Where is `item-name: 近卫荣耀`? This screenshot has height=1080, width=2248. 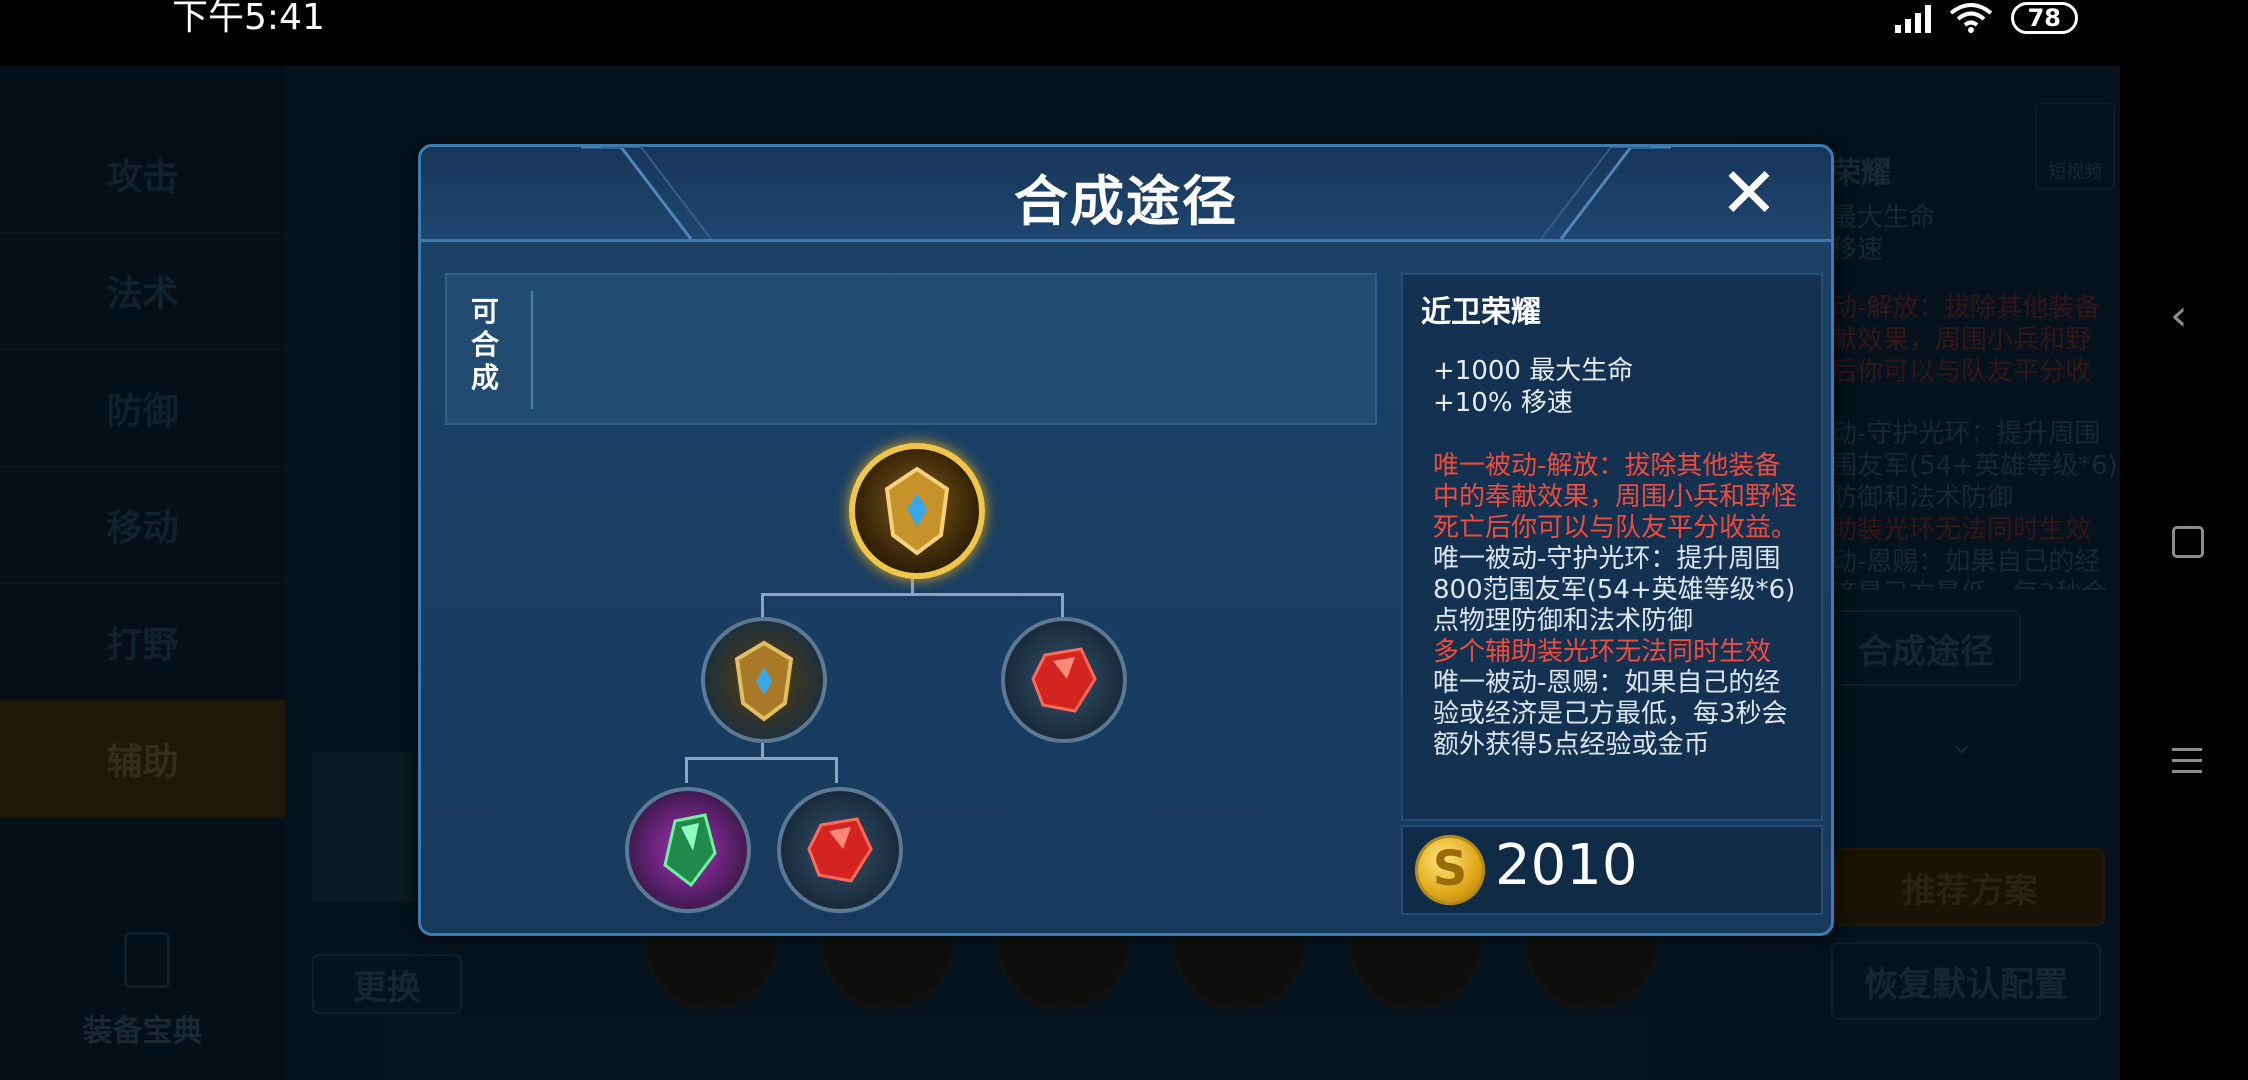 item-name: 近卫荣耀 is located at coordinates (1481, 312).